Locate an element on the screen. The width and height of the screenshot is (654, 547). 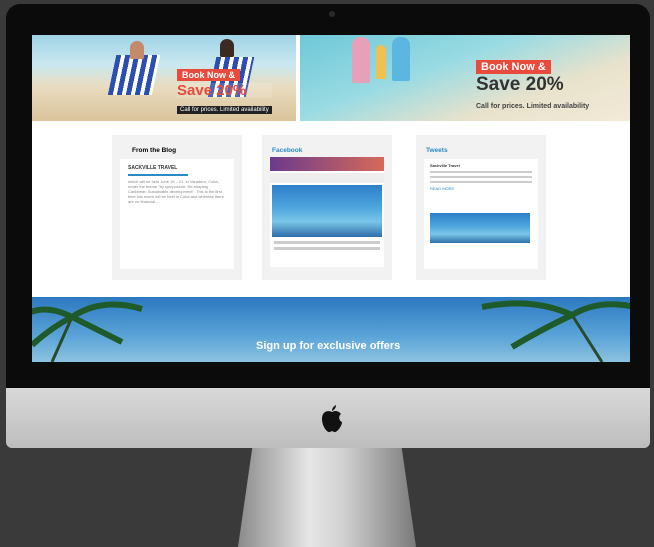
beach-chair is located at coordinates (134, 75).